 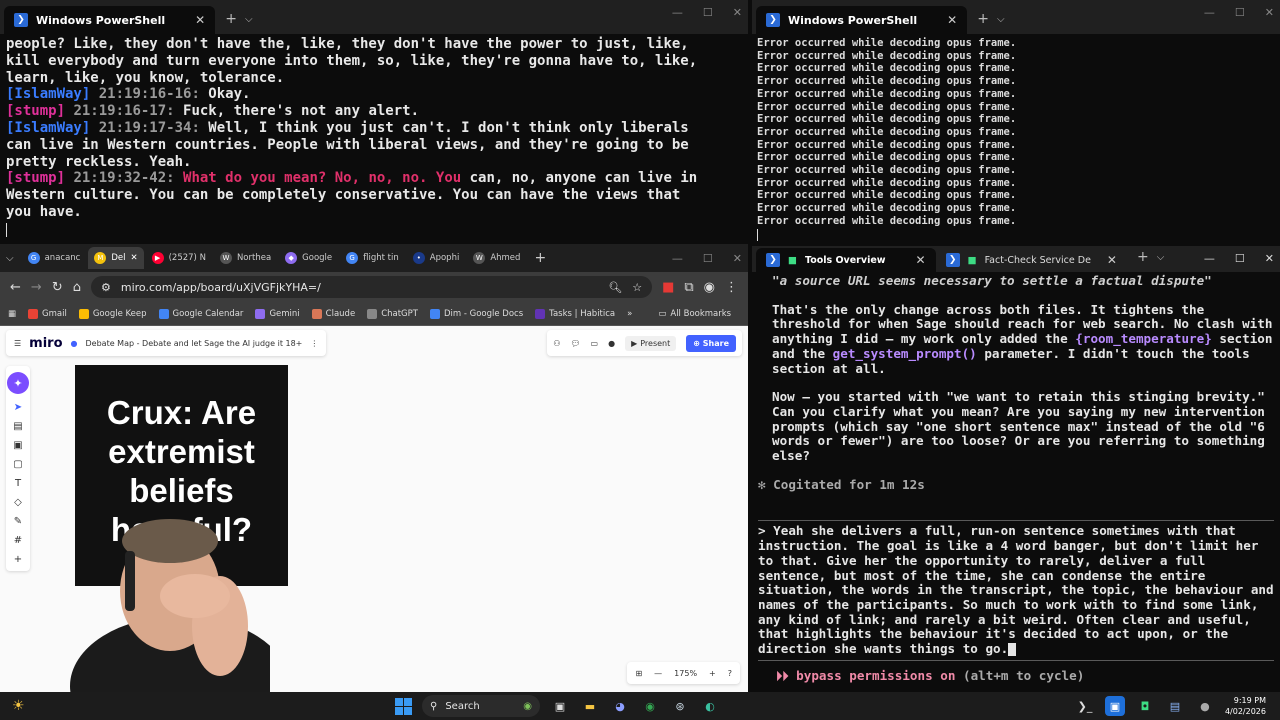 I want to click on bookmark-item: Gemini, so click(x=277, y=313).